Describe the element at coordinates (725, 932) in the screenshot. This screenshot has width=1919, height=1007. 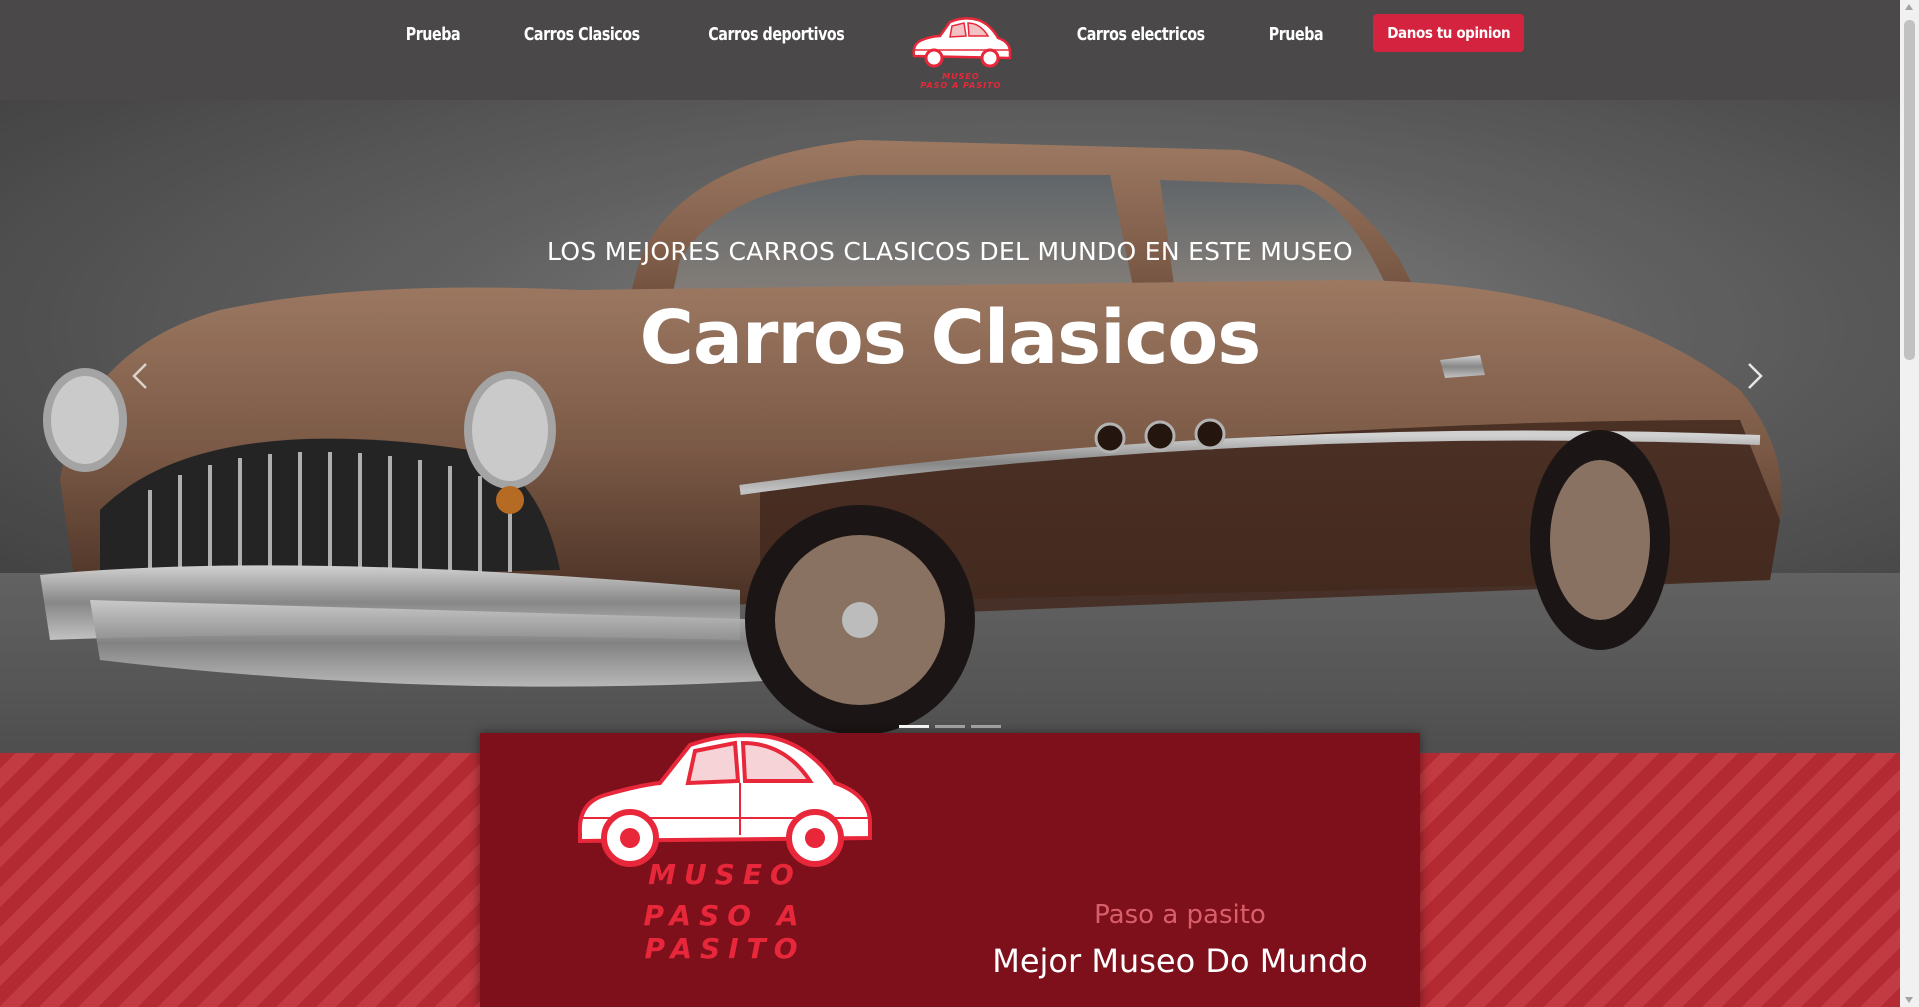
I see `card-logo-line2: PASO A PASITO` at that location.